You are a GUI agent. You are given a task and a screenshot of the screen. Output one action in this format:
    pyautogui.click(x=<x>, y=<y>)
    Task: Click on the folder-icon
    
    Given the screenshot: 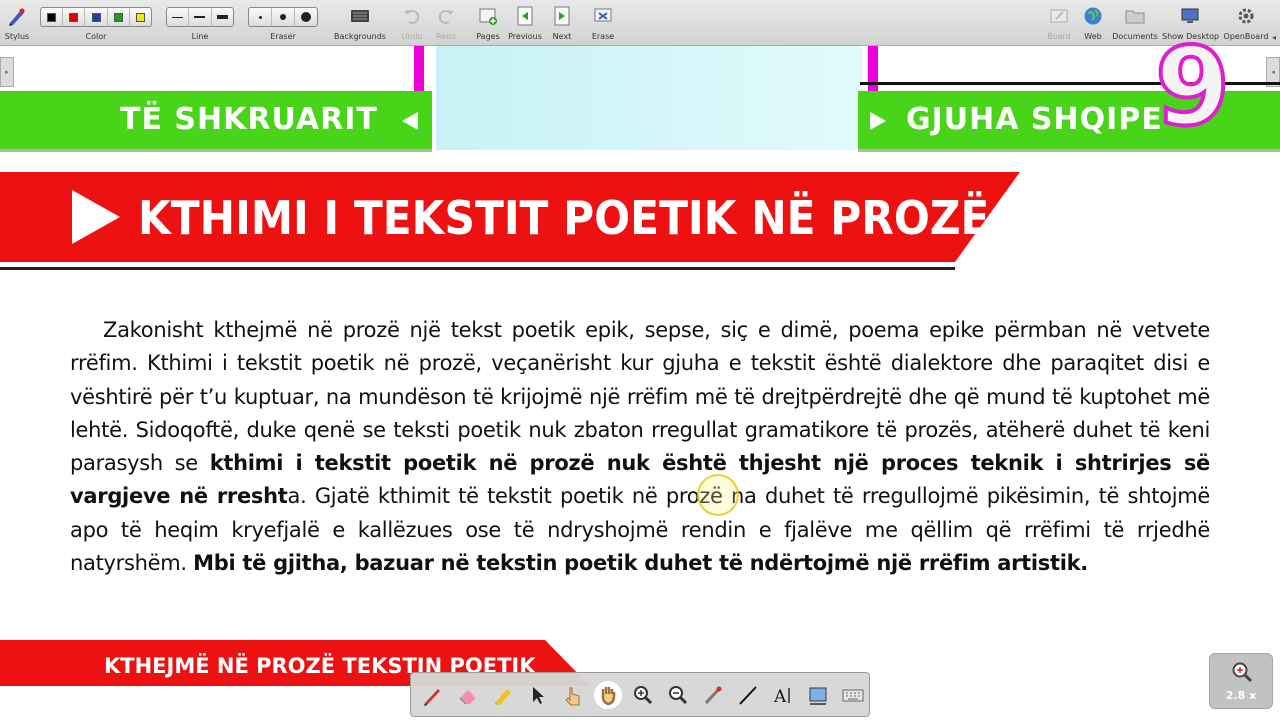 What is the action you would take?
    pyautogui.click(x=1135, y=17)
    